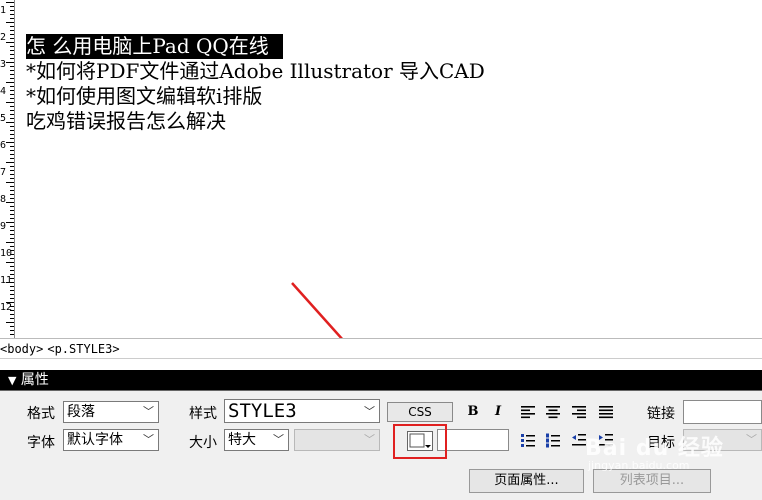 Image resolution: width=762 pixels, height=500 pixels. Describe the element at coordinates (242, 440) in the screenshot. I see `size-value: 特大` at that location.